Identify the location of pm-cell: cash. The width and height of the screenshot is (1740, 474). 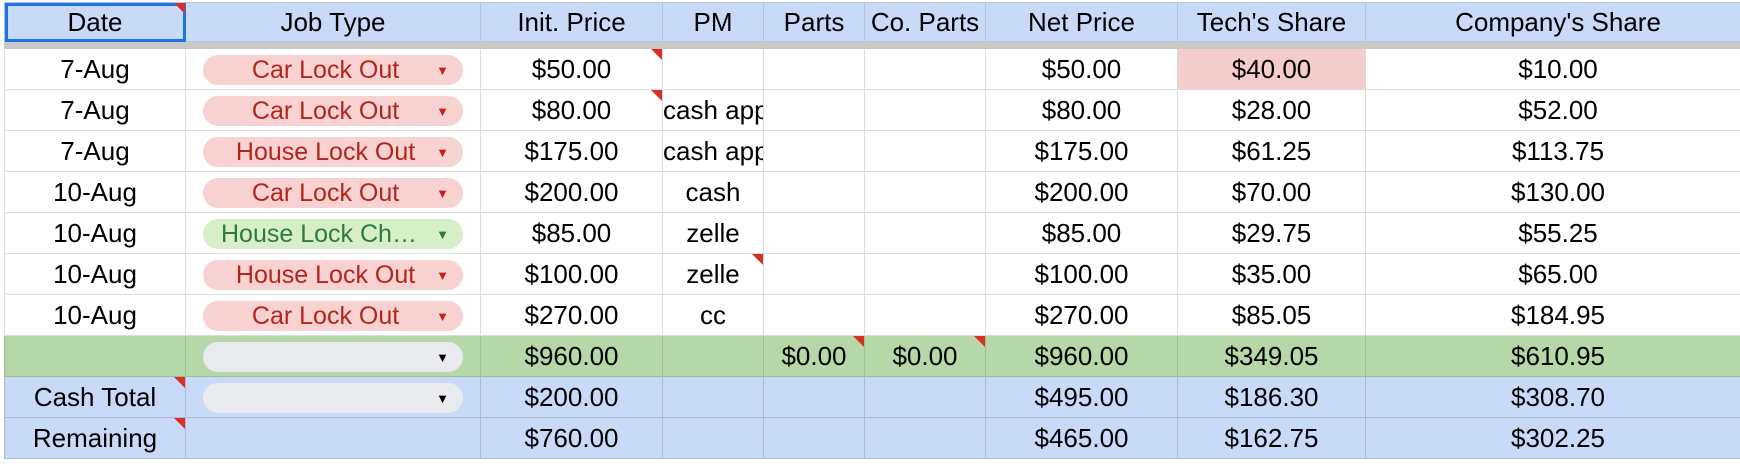
(713, 192).